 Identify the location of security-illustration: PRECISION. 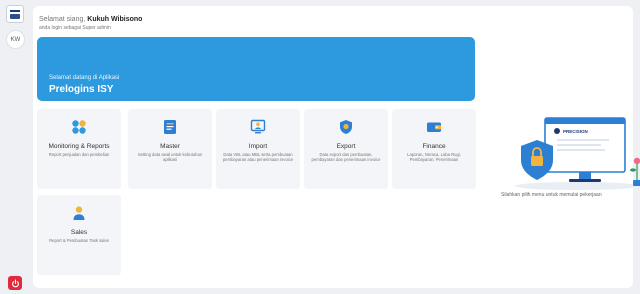
(577, 153).